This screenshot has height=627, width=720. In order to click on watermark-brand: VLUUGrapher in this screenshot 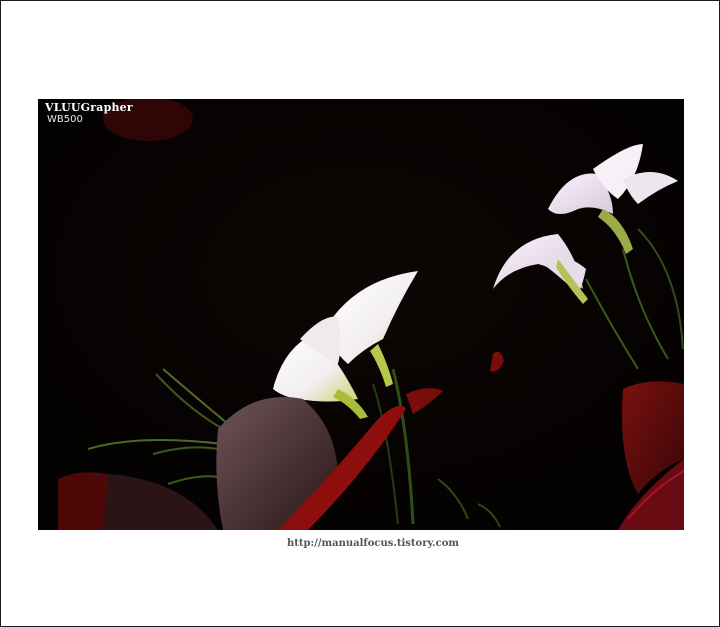, I will do `click(89, 107)`.